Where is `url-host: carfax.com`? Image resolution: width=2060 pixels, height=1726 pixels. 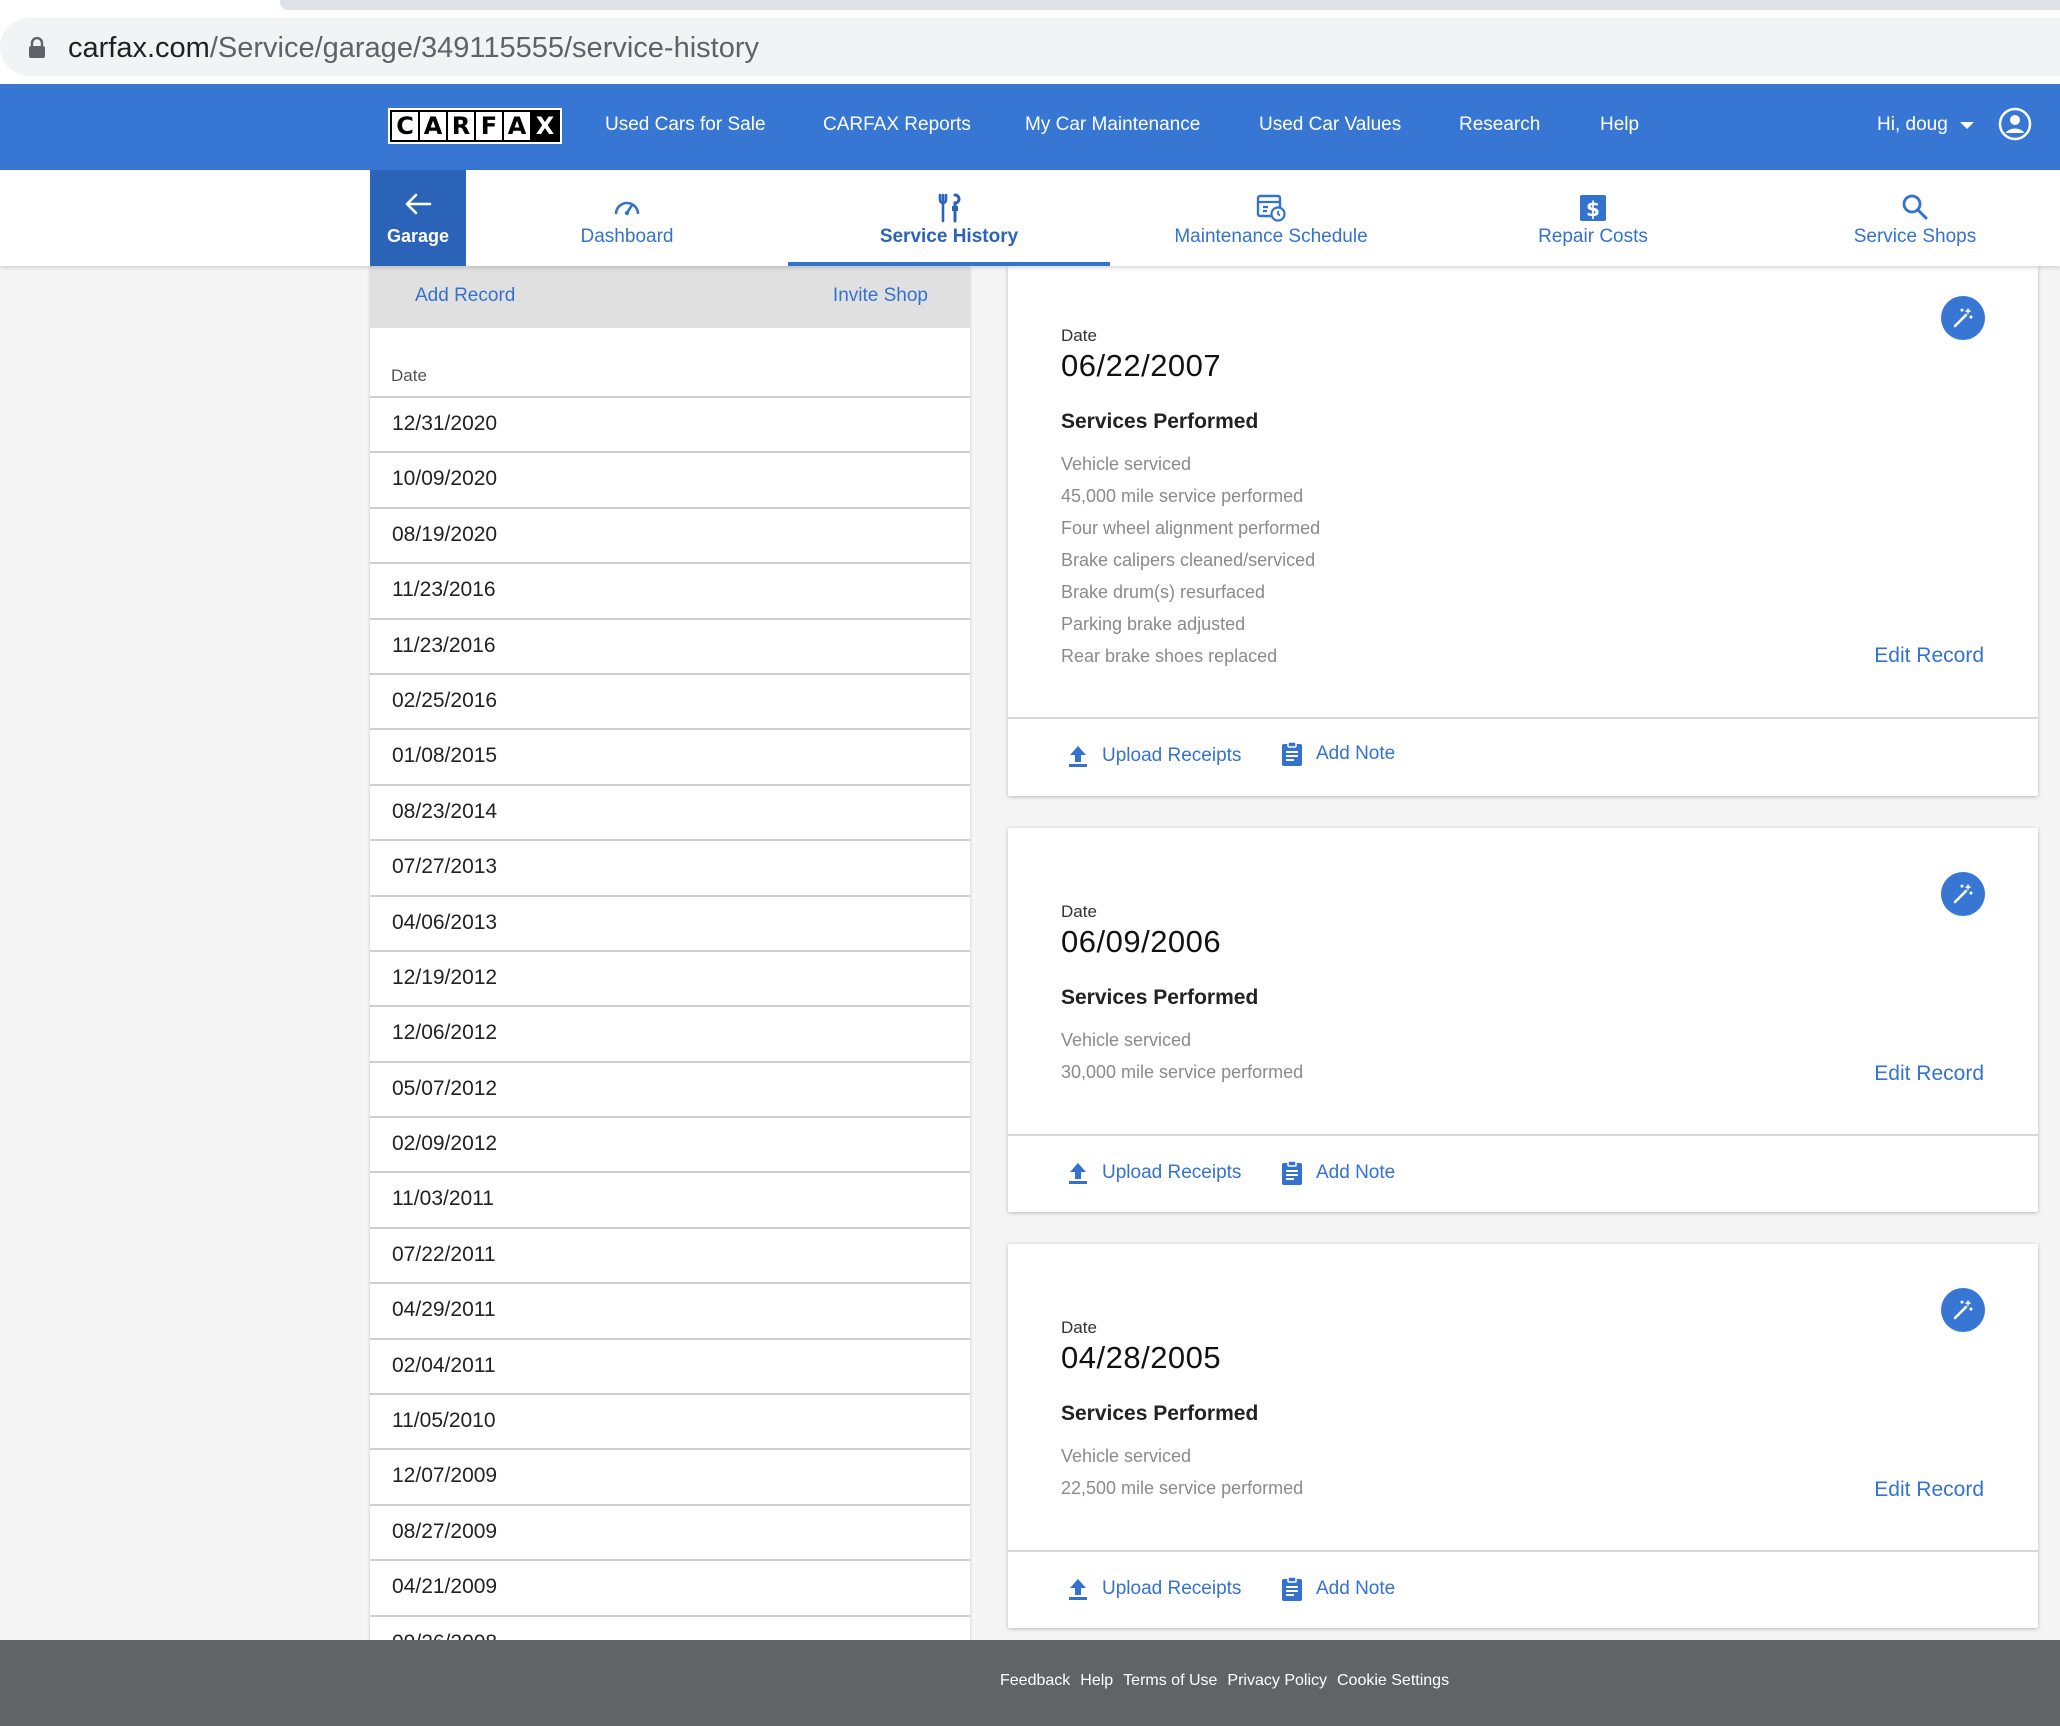
url-host: carfax.com is located at coordinates (139, 48).